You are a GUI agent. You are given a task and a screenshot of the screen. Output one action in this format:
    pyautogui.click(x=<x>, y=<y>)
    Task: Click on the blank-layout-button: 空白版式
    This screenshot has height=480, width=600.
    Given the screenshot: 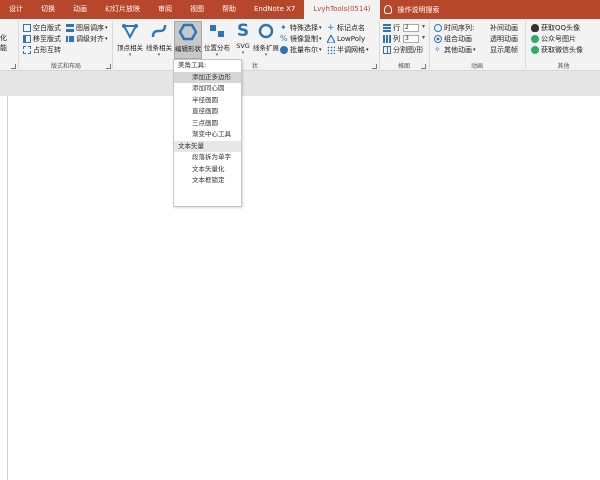 What is the action you would take?
    pyautogui.click(x=42, y=28)
    